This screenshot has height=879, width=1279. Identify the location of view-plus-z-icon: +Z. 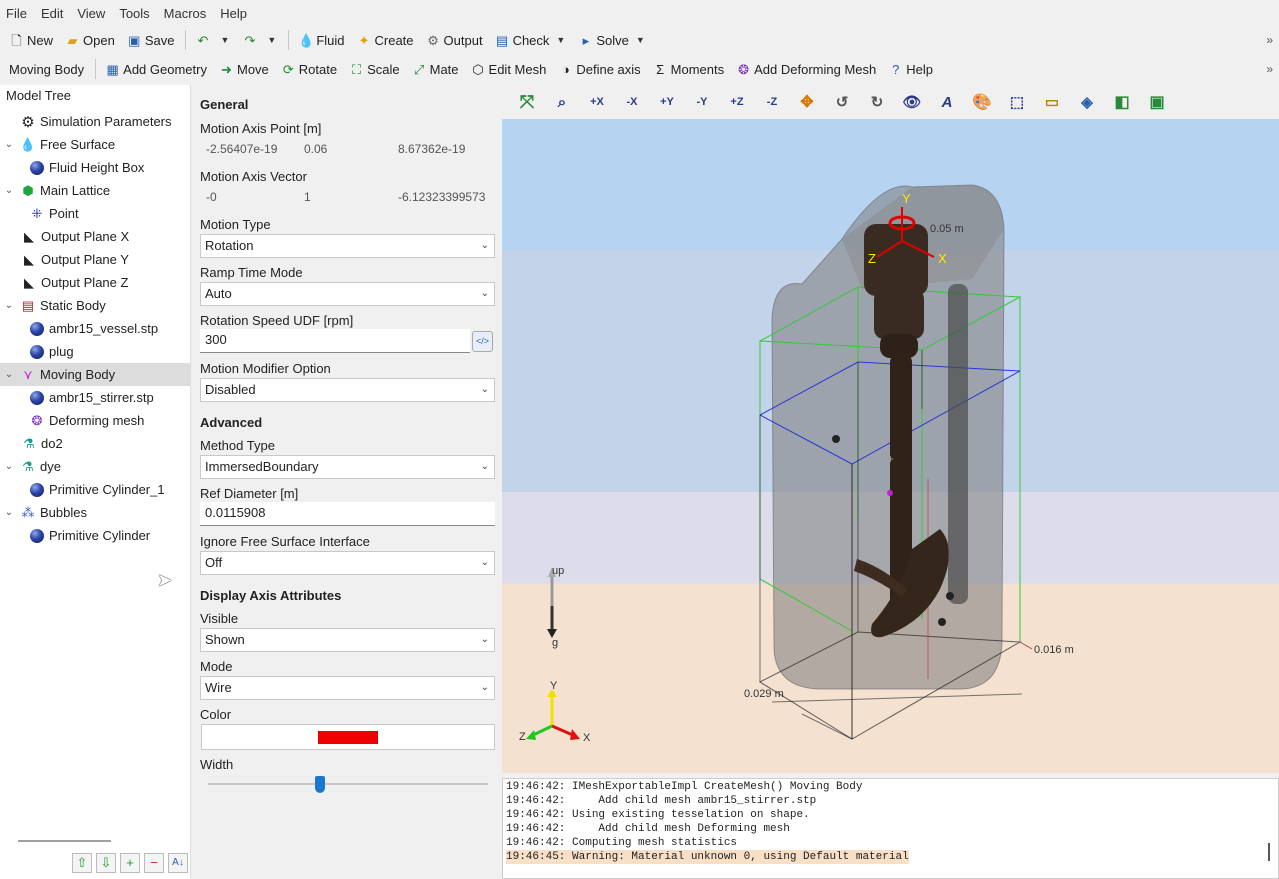
(737, 102).